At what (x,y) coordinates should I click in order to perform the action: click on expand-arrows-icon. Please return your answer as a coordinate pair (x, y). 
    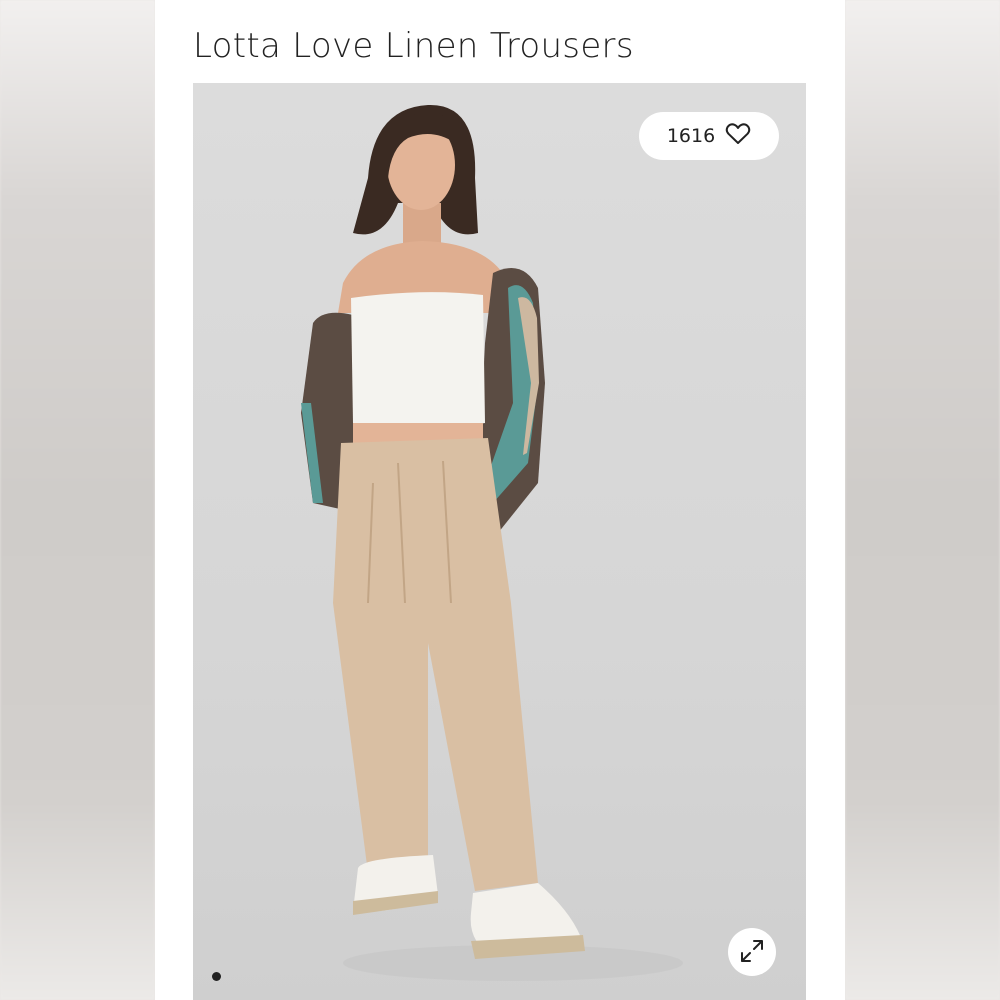
    Looking at the image, I should click on (752, 952).